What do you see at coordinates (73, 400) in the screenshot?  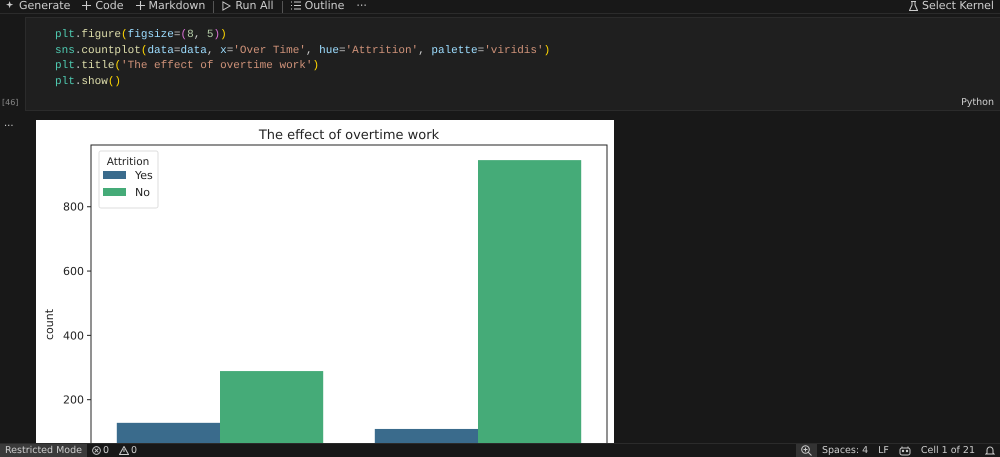 I see `y-tick-label: 200` at bounding box center [73, 400].